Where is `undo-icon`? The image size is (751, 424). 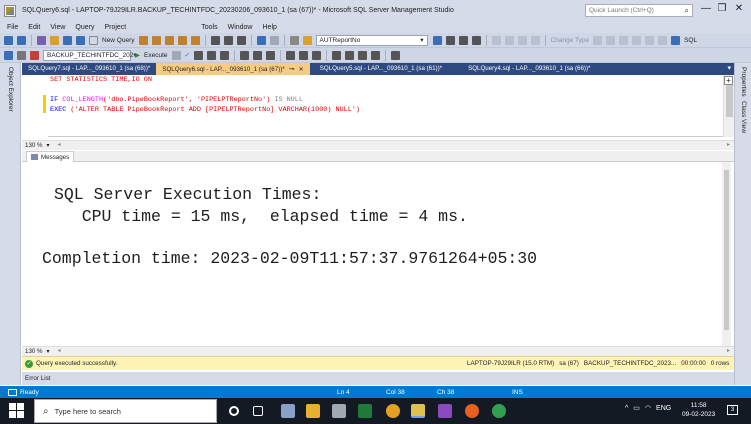
undo-icon is located at coordinates (261, 40).